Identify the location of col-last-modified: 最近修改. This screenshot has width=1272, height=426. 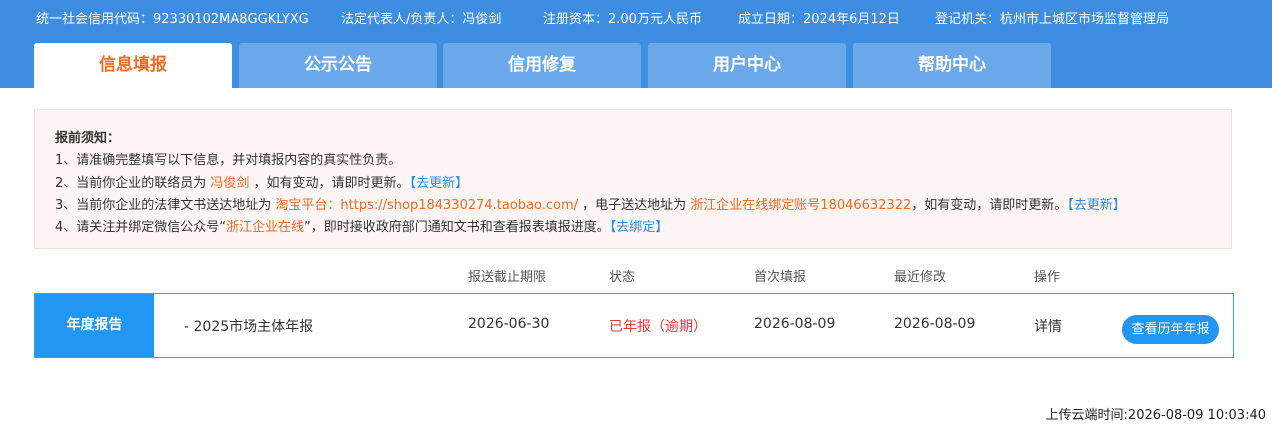
(920, 277).